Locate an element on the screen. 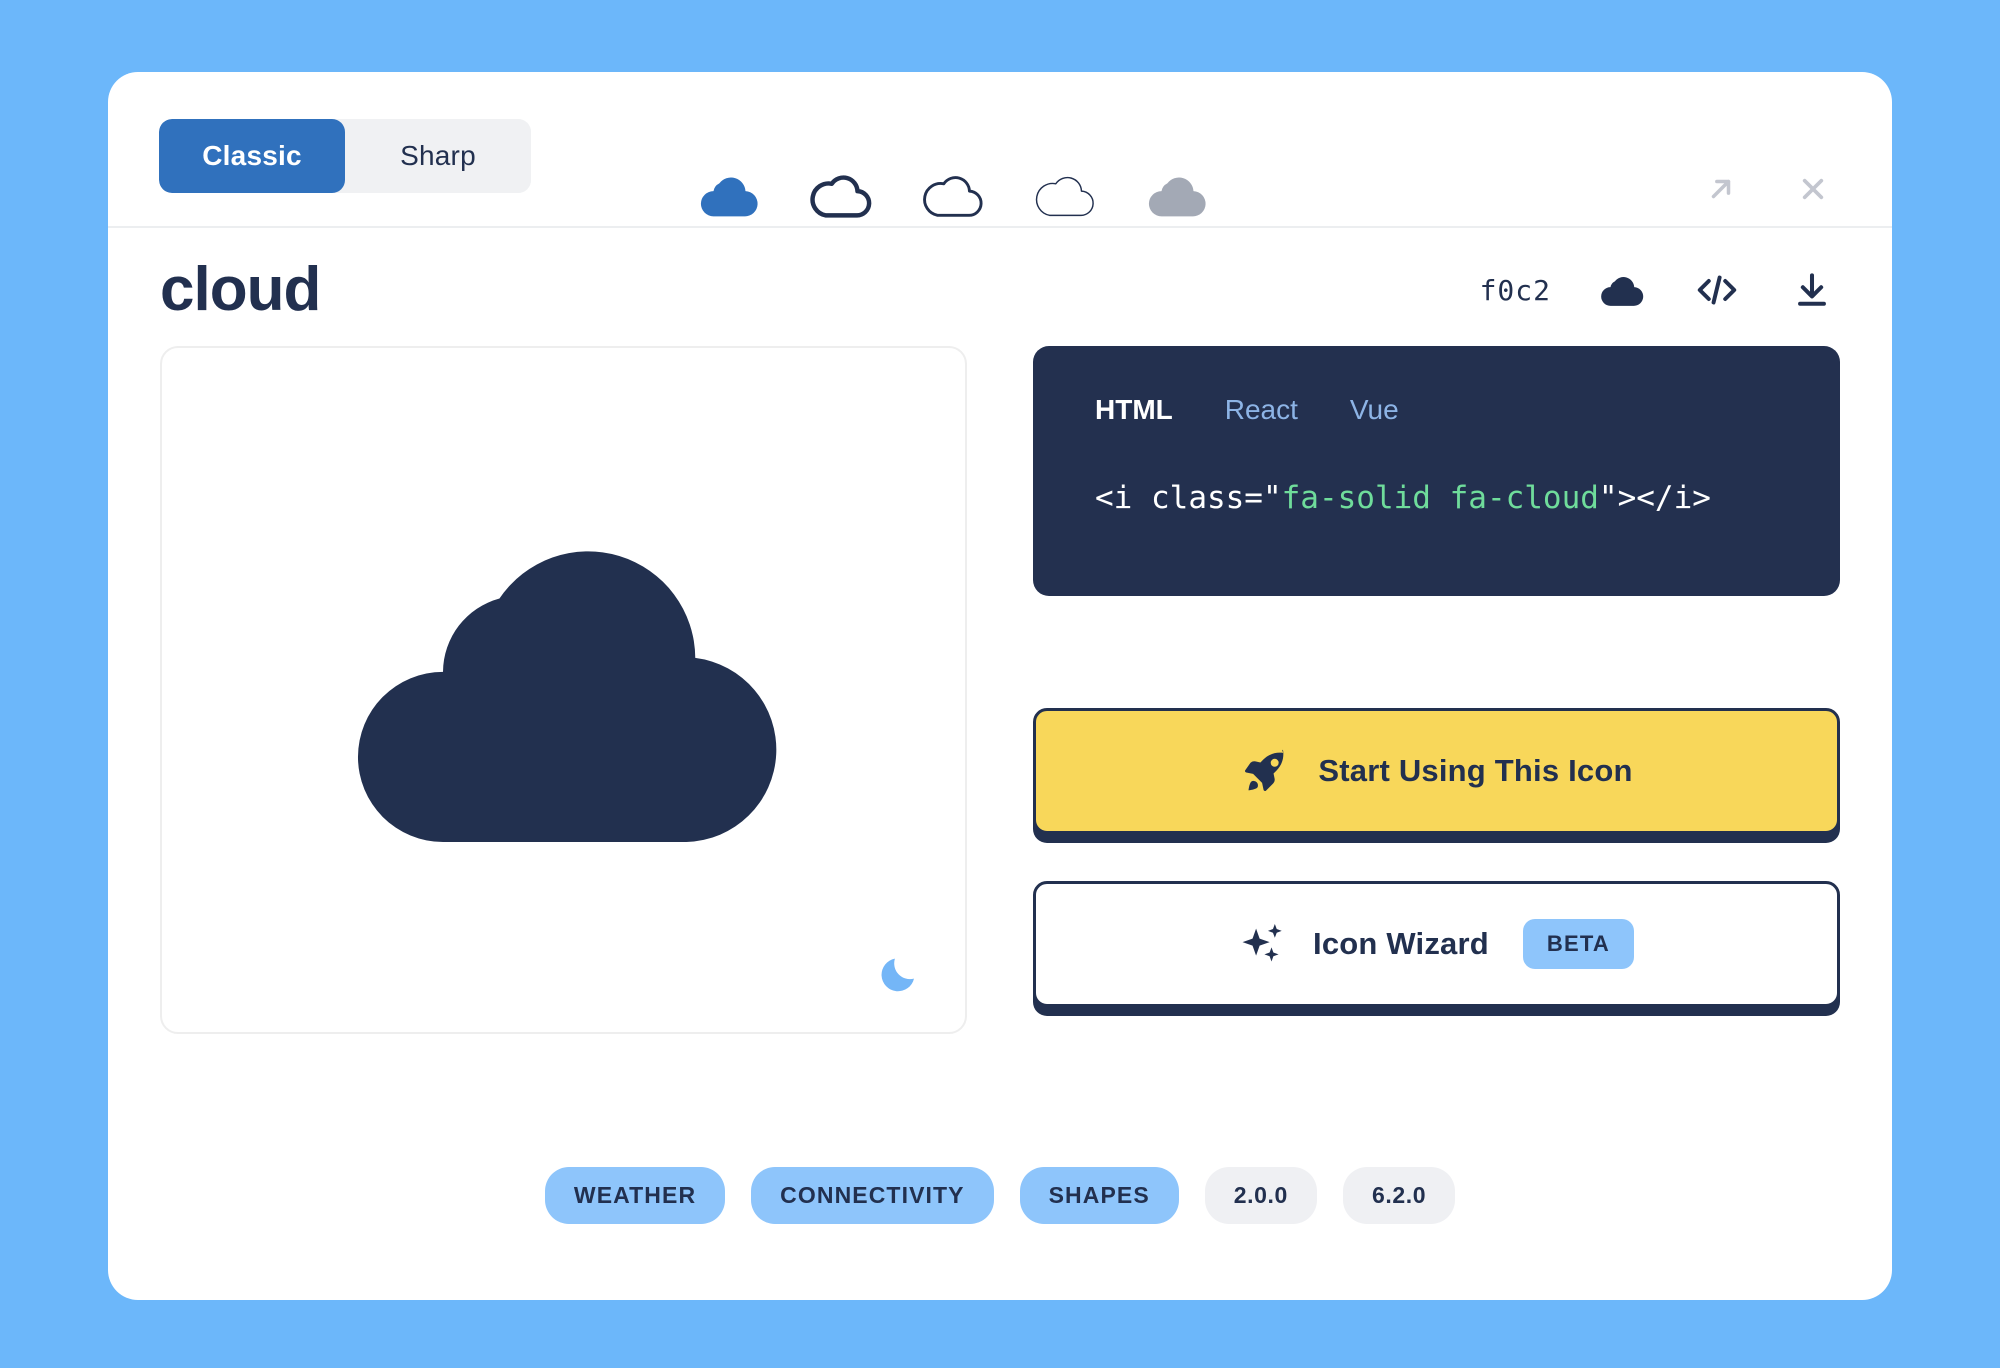 Image resolution: width=2000 pixels, height=1368 pixels. variant-cloud-solid-gray is located at coordinates (1177, 195).